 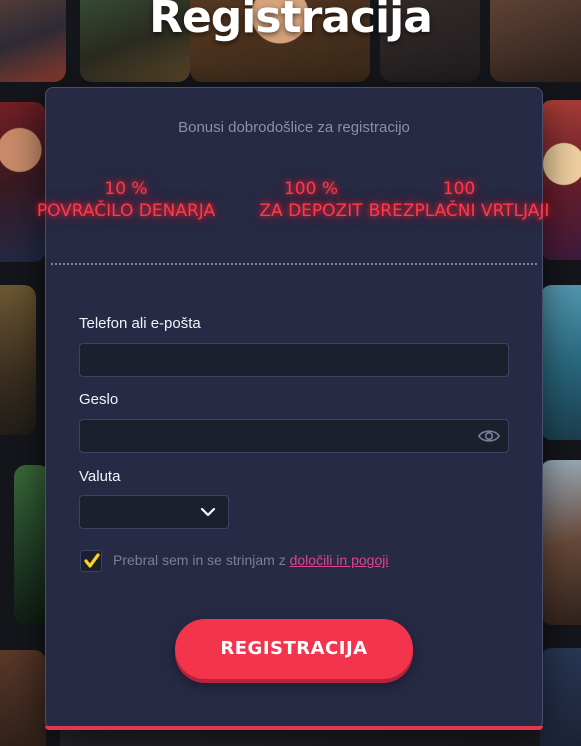 I want to click on page-title: Registracija, so click(x=291, y=21).